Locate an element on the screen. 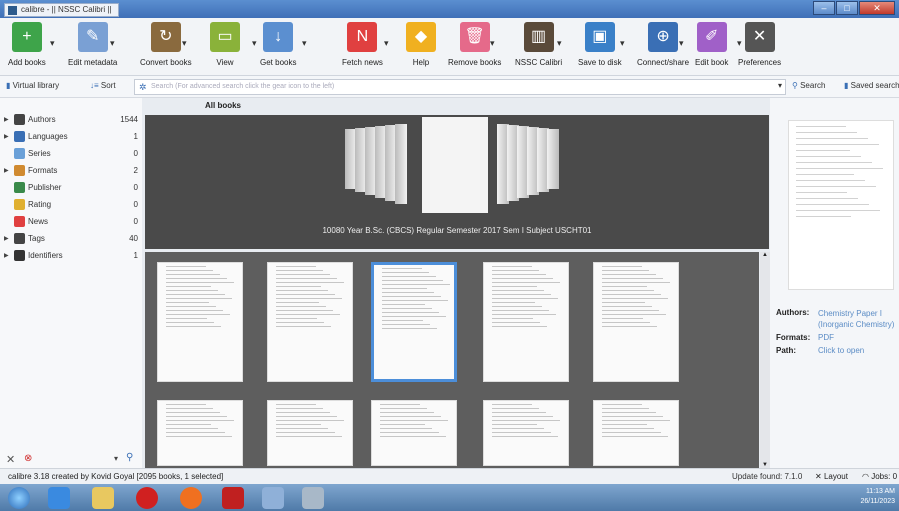 Image resolution: width=899 pixels, height=511 pixels. saved-searches-button: ▮ Saved searches is located at coordinates (871, 85).